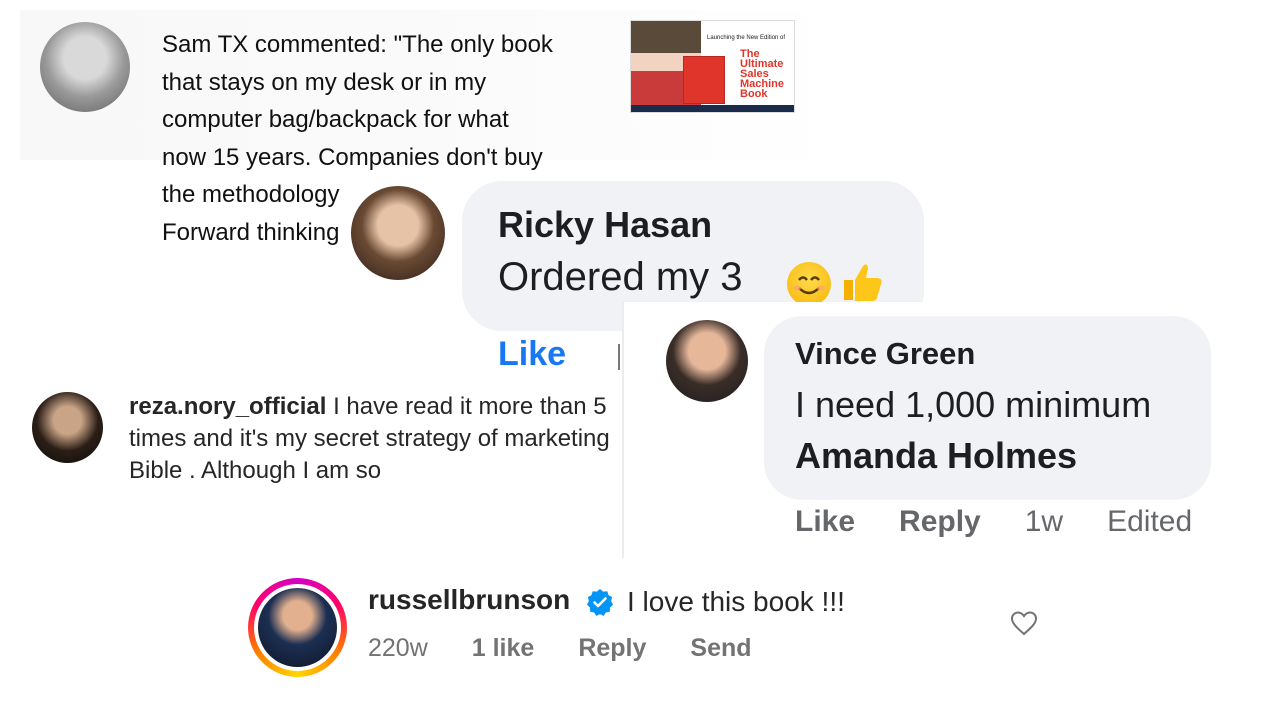 The width and height of the screenshot is (1280, 720). Describe the element at coordinates (736, 601) in the screenshot. I see `russell-comment-text: I love this book !!!` at that location.